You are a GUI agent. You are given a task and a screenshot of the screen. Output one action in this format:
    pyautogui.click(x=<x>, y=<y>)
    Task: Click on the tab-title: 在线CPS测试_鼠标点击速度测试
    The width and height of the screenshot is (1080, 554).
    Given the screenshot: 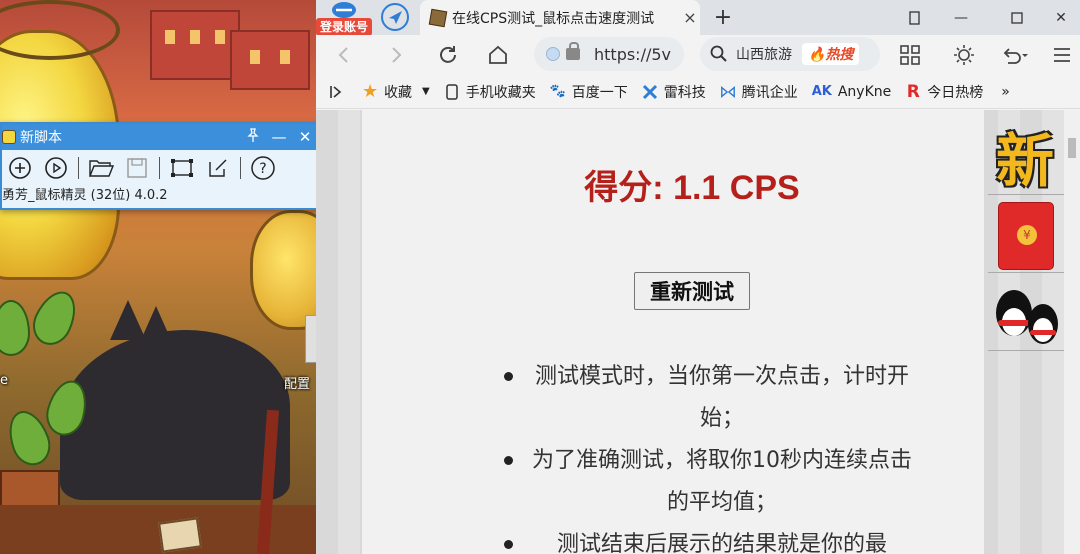 What is the action you would take?
    pyautogui.click(x=553, y=18)
    